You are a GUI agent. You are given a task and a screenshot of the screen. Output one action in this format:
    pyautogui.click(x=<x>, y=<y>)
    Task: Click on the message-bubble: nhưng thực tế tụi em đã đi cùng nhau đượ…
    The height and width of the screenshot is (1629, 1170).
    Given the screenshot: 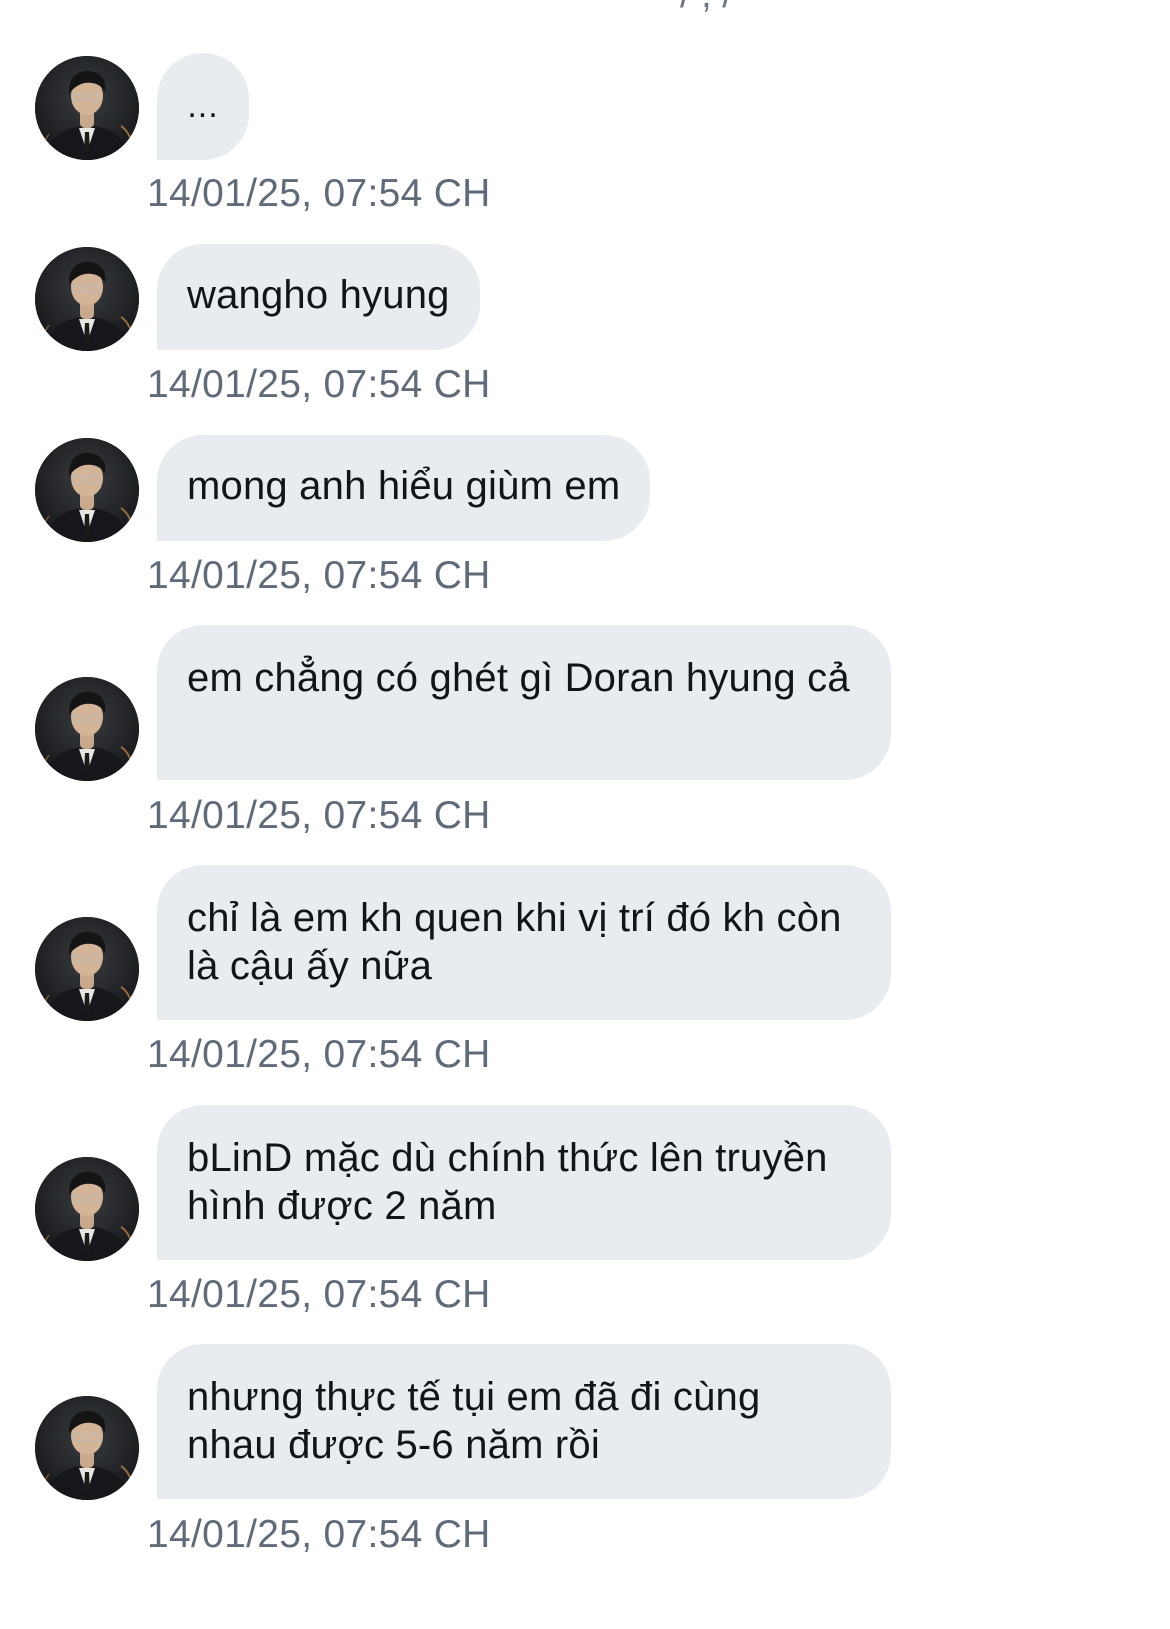 What is the action you would take?
    pyautogui.click(x=524, y=1421)
    